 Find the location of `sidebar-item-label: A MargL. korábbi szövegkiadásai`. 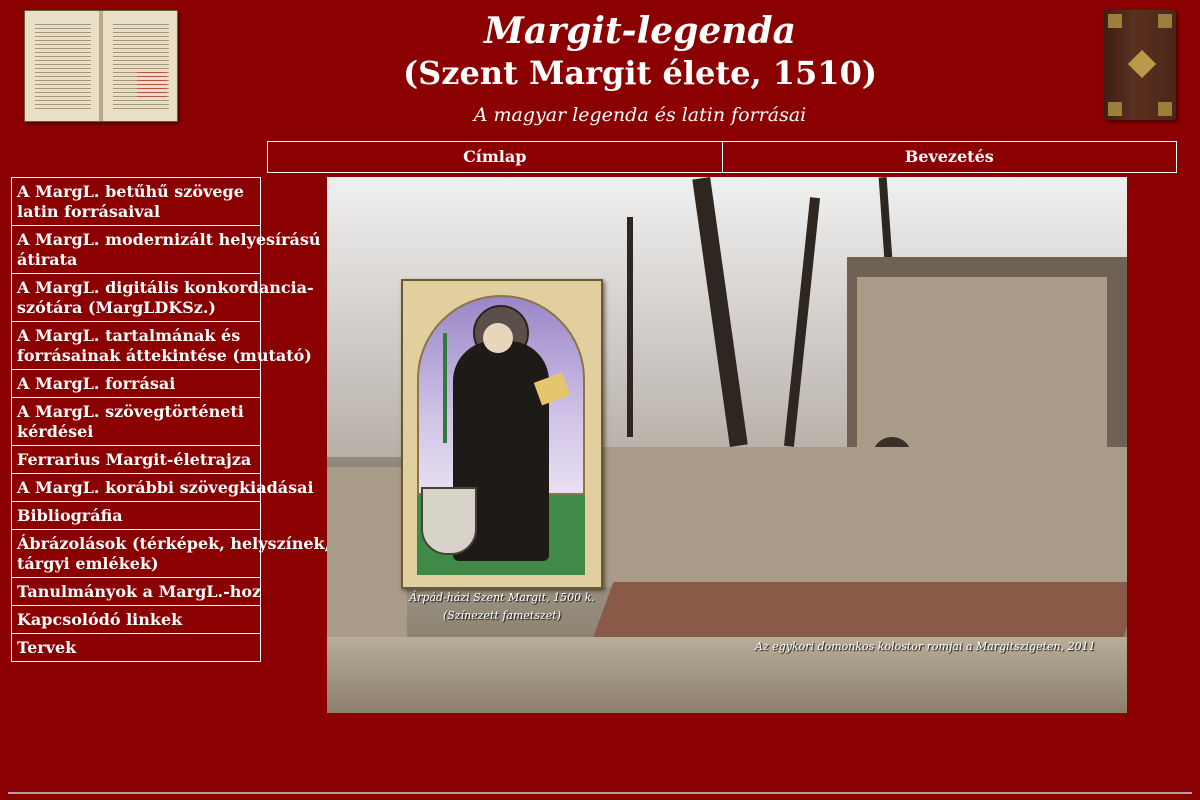

sidebar-item-label: A MargL. korábbi szövegkiadásai is located at coordinates (165, 487).